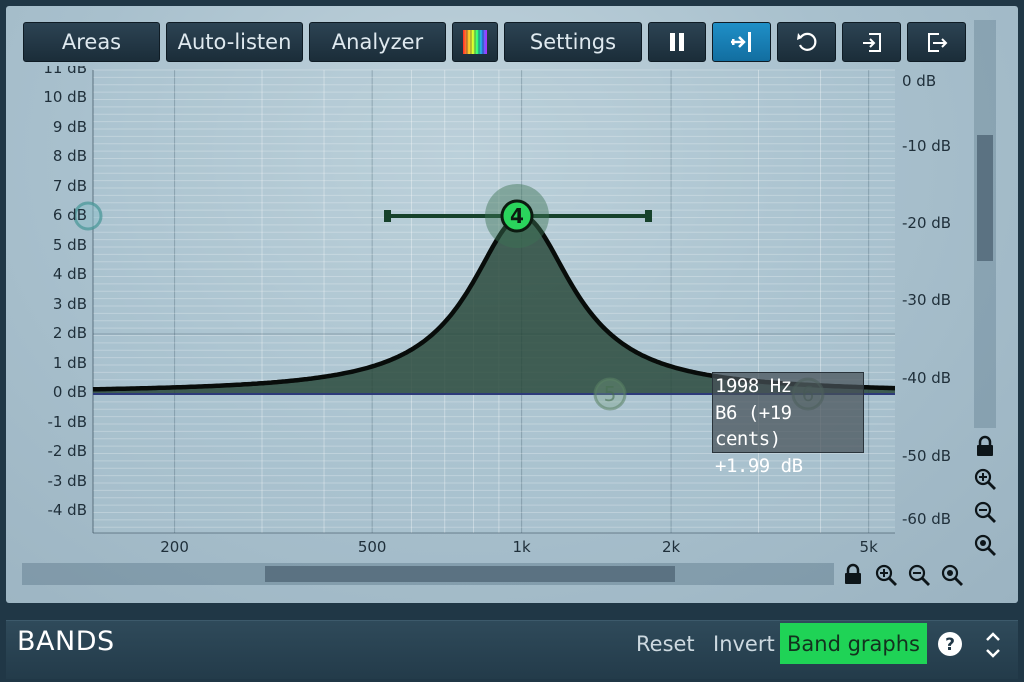 The image size is (1024, 682). What do you see at coordinates (69, 215) in the screenshot?
I see `left-db-label: 6 dB` at bounding box center [69, 215].